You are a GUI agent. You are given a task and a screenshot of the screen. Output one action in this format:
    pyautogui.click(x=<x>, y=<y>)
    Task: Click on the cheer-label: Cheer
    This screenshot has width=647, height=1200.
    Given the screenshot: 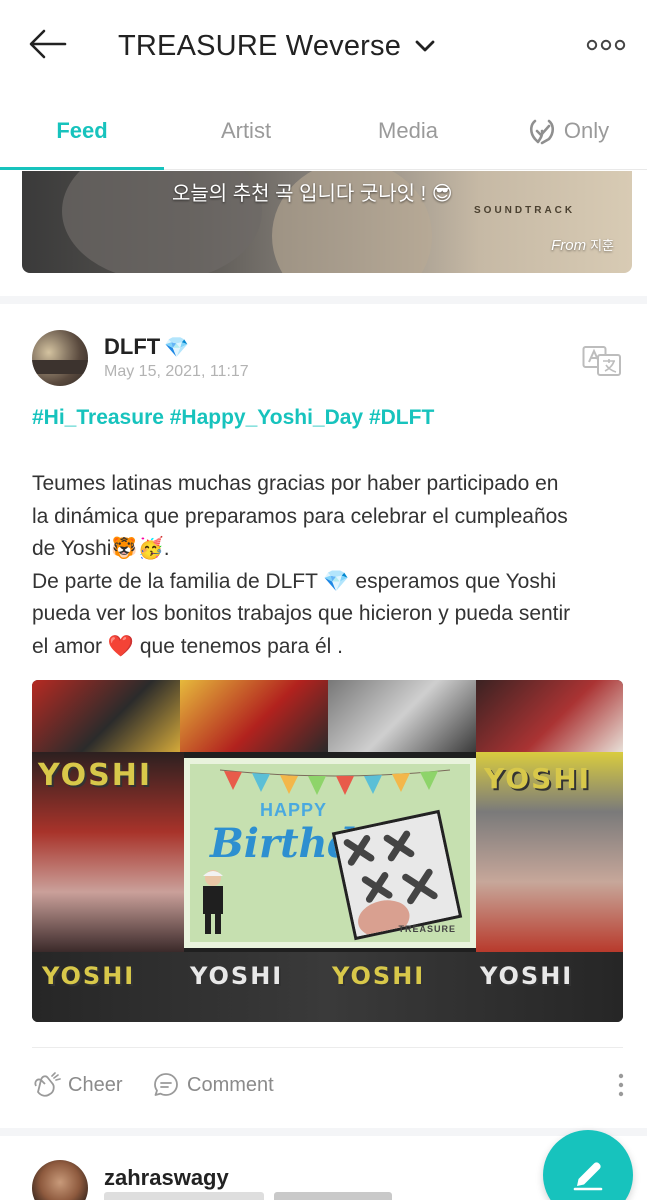 What is the action you would take?
    pyautogui.click(x=95, y=1084)
    